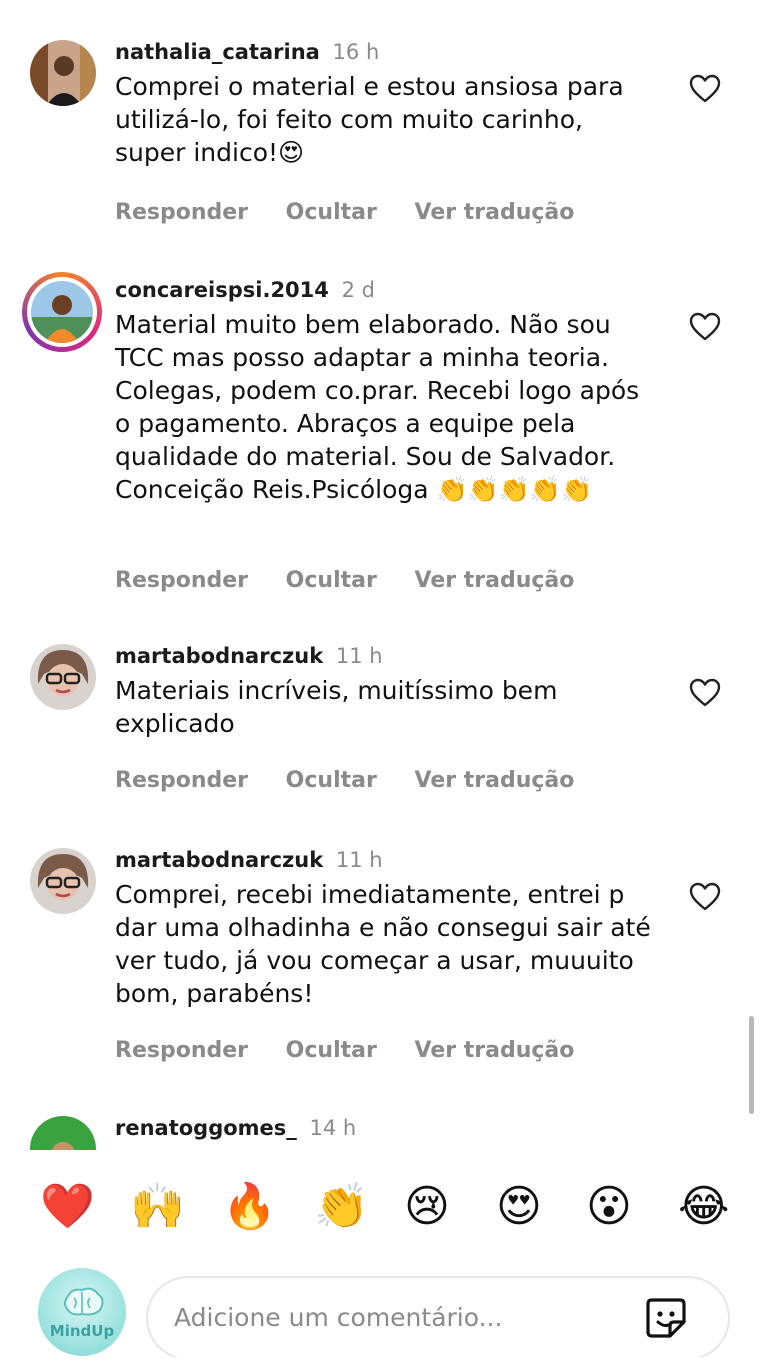 Image resolution: width=768 pixels, height=1365 pixels. I want to click on quick-reaction-bar: ❤️ 🙌 🔥 👏 😢 😍 😮 😂, so click(384, 1208).